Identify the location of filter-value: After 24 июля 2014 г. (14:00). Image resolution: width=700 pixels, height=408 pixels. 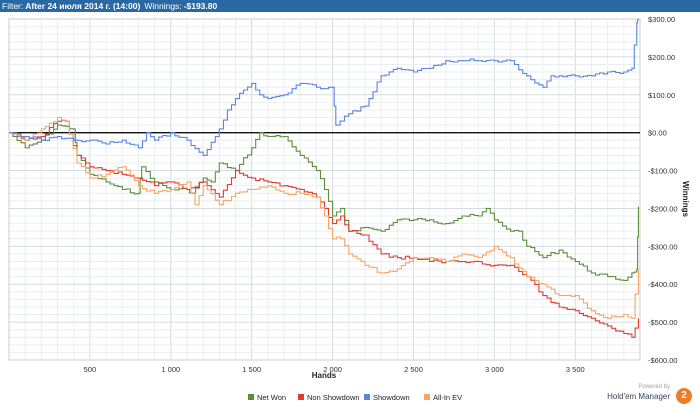
(81, 6).